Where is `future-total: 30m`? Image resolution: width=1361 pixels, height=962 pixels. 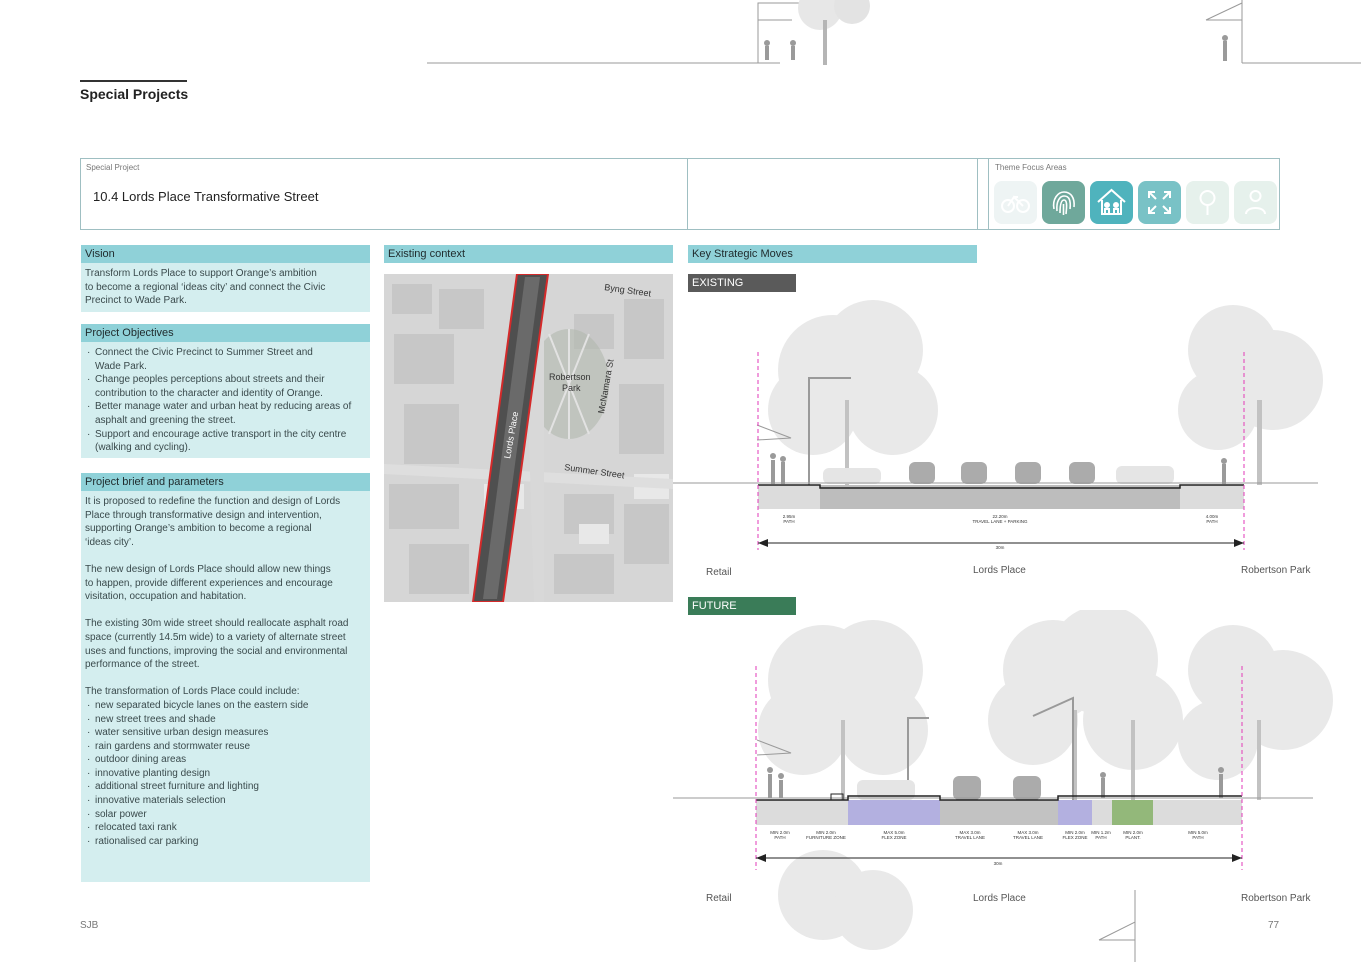 future-total: 30m is located at coordinates (998, 863).